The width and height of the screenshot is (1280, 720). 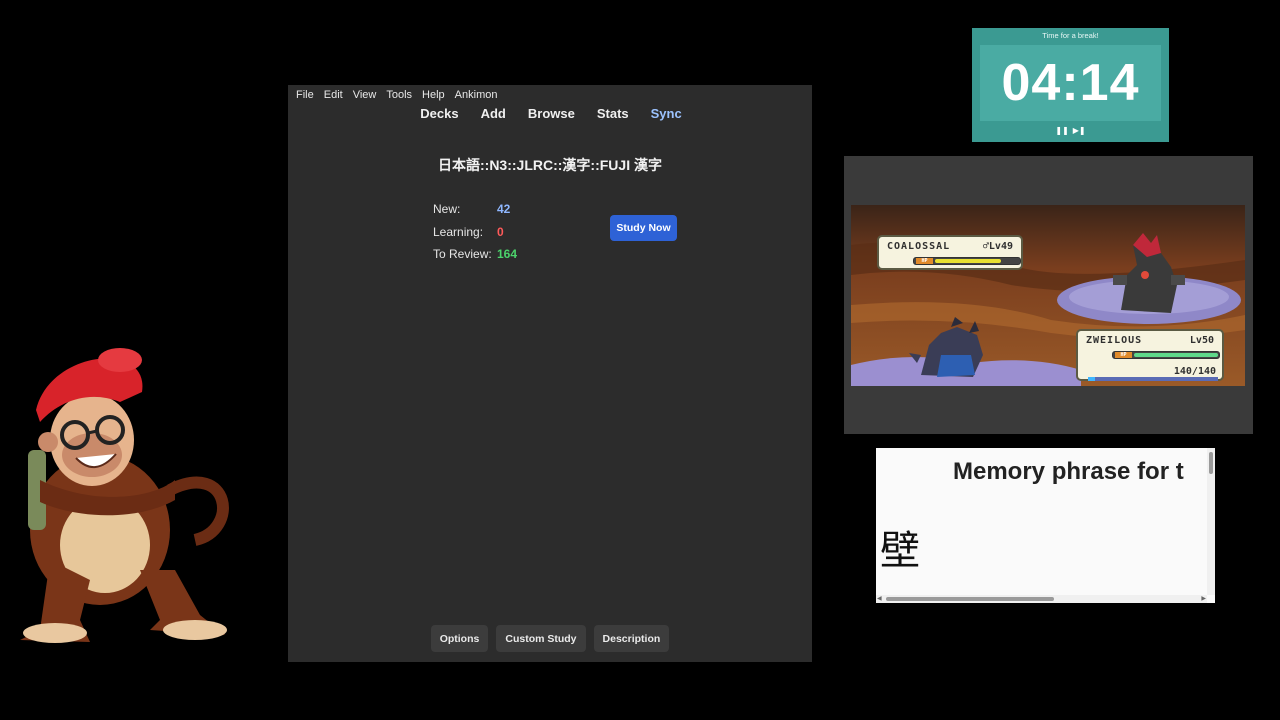 I want to click on review-label: To Review:, so click(x=462, y=254).